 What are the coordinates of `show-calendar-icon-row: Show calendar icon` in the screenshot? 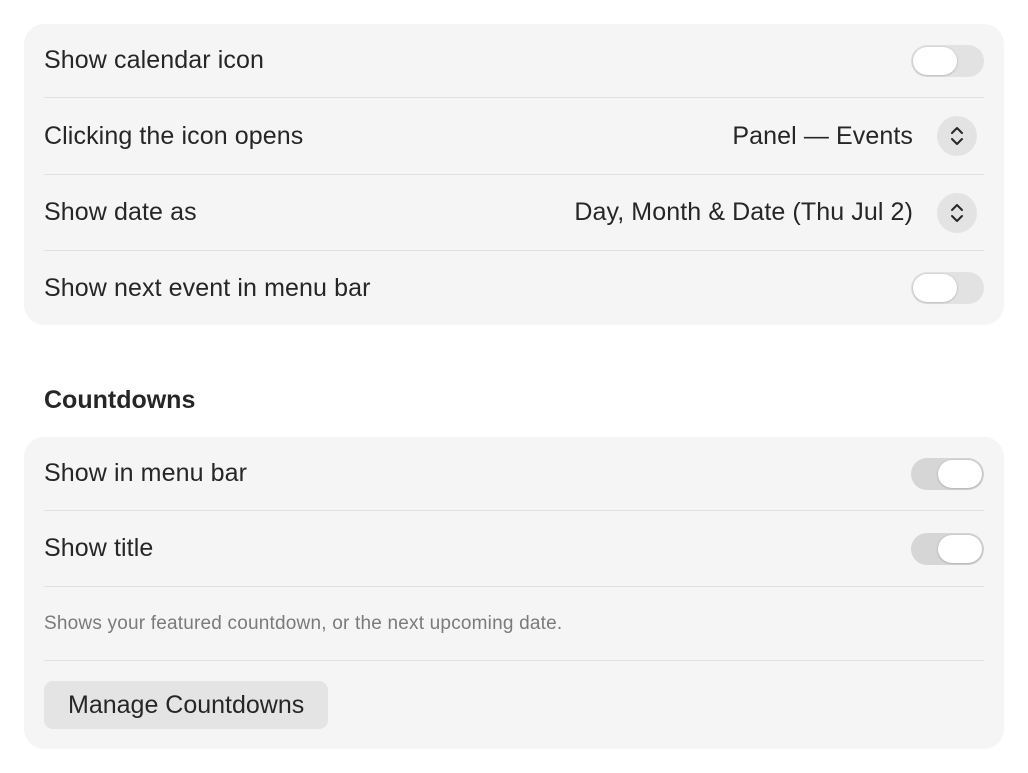 It's located at (514, 61).